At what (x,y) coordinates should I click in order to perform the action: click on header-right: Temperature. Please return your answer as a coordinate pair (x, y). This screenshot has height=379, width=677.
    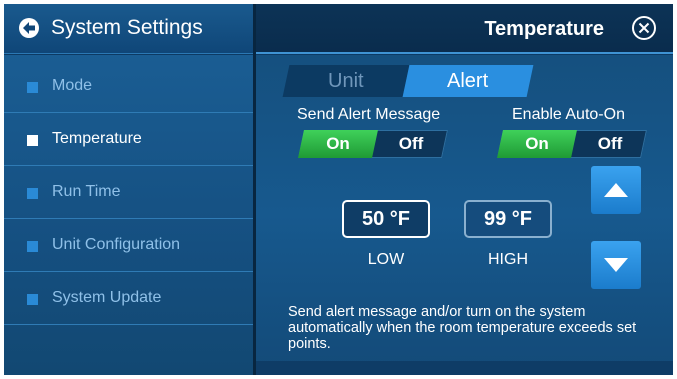
    Looking at the image, I should click on (464, 29).